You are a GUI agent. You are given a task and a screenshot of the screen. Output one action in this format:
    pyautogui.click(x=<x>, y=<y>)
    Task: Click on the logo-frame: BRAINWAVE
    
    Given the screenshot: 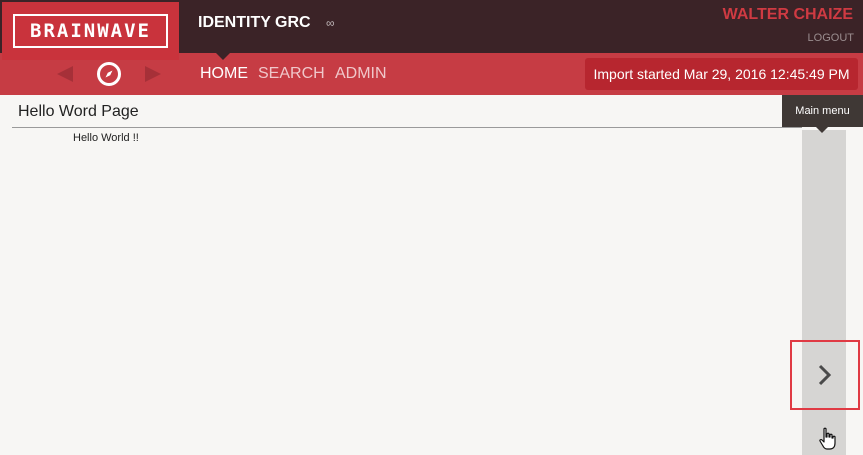 What is the action you would take?
    pyautogui.click(x=90, y=31)
    